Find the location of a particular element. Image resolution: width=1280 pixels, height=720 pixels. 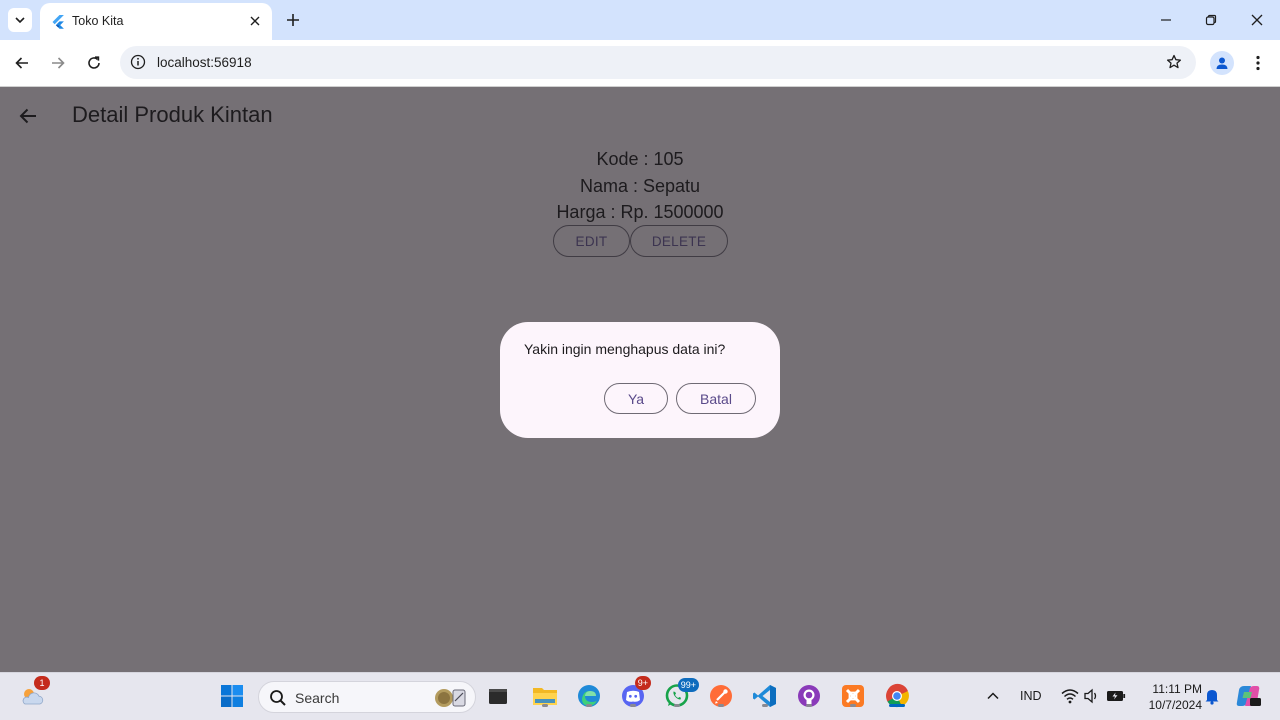

taskbar-app-terminal is located at coordinates (498, 696).